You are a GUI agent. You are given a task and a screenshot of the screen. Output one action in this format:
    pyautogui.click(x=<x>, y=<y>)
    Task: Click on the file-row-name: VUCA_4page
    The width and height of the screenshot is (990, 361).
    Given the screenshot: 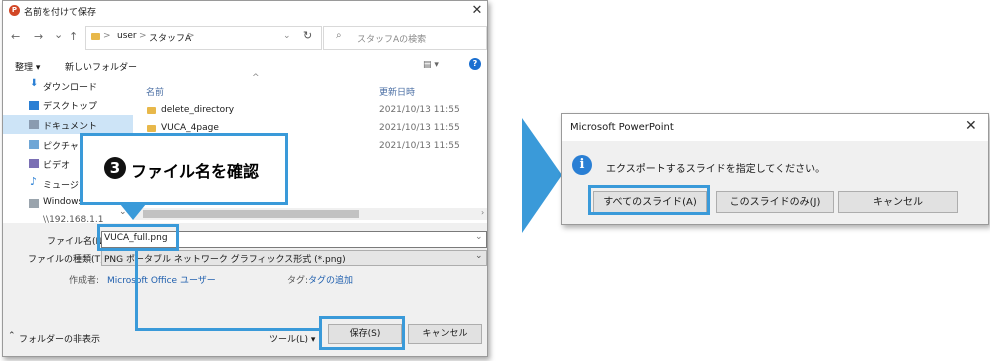 What is the action you would take?
    pyautogui.click(x=190, y=128)
    